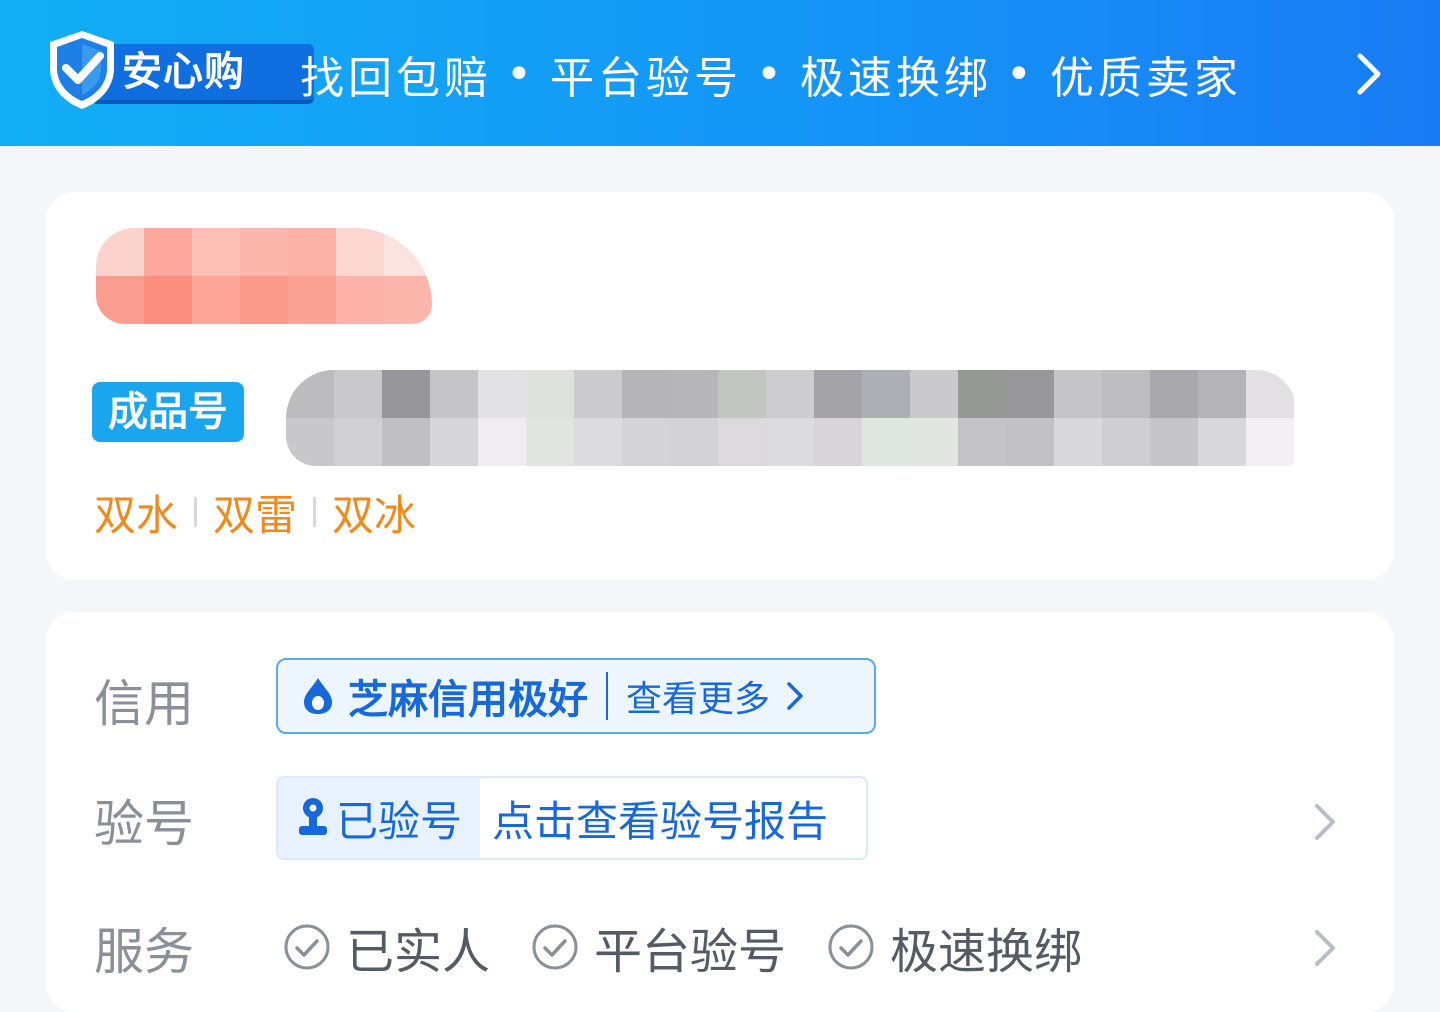 Image resolution: width=1440 pixels, height=1012 pixels. What do you see at coordinates (313, 816) in the screenshot?
I see `person-verified-icon` at bounding box center [313, 816].